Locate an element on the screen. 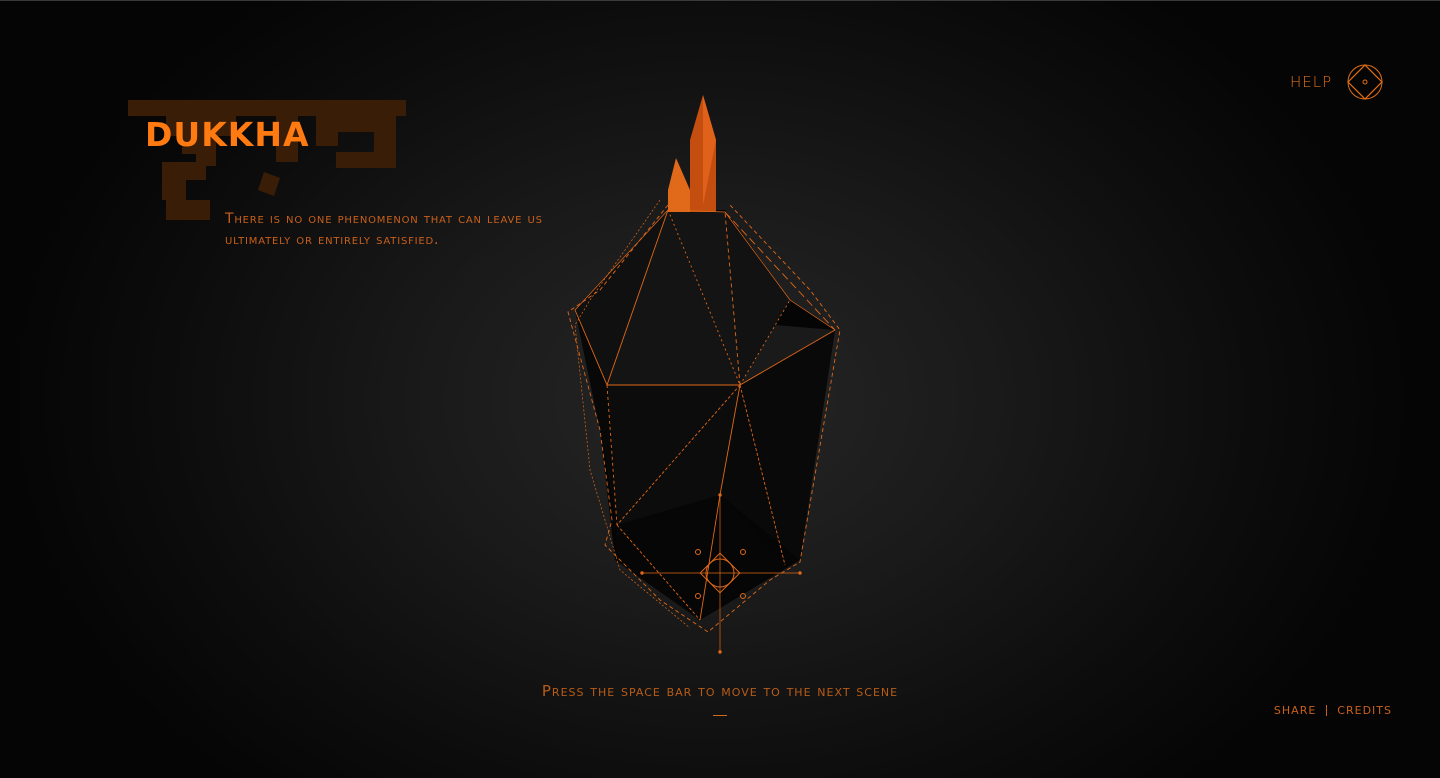 Image resolution: width=1440 pixels, height=778 pixels. scene-title: DUKKHA is located at coordinates (227, 134).